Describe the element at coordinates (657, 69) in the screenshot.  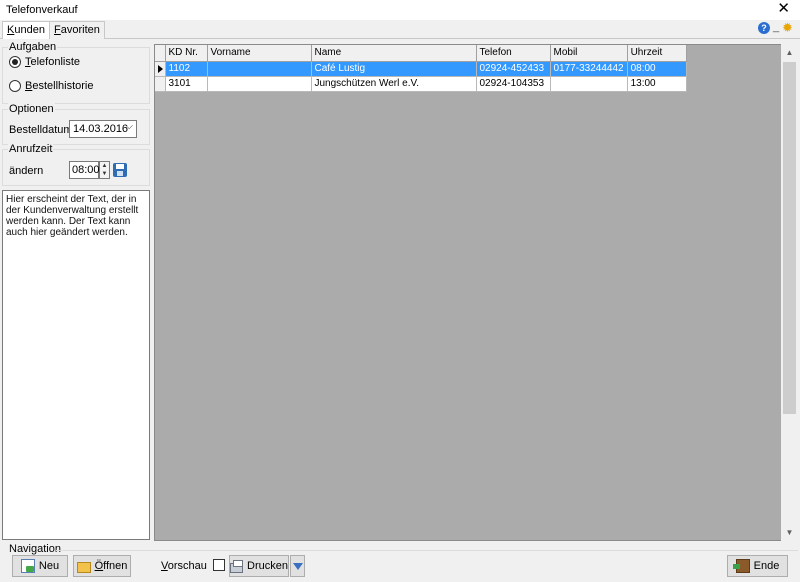
I see `cell-uhrzeit: 08:00` at that location.